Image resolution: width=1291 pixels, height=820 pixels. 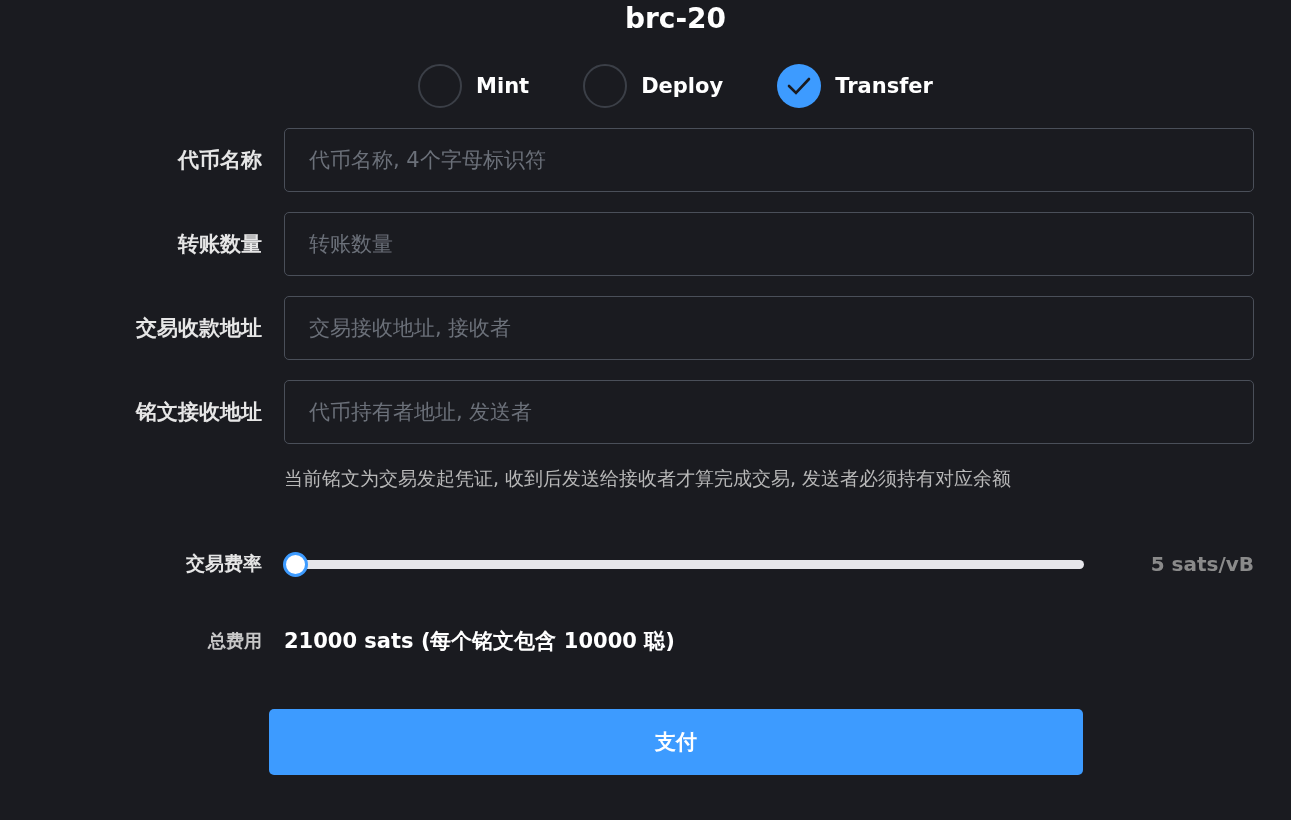 I want to click on field-label: 交易收款地址, so click(x=198, y=328).